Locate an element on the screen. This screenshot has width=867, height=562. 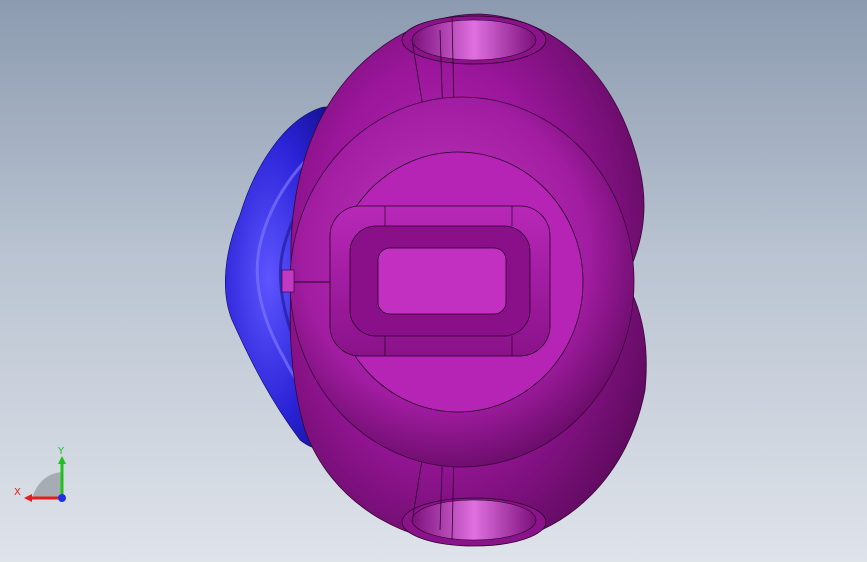
y-axis-label: Y is located at coordinates (61, 451).